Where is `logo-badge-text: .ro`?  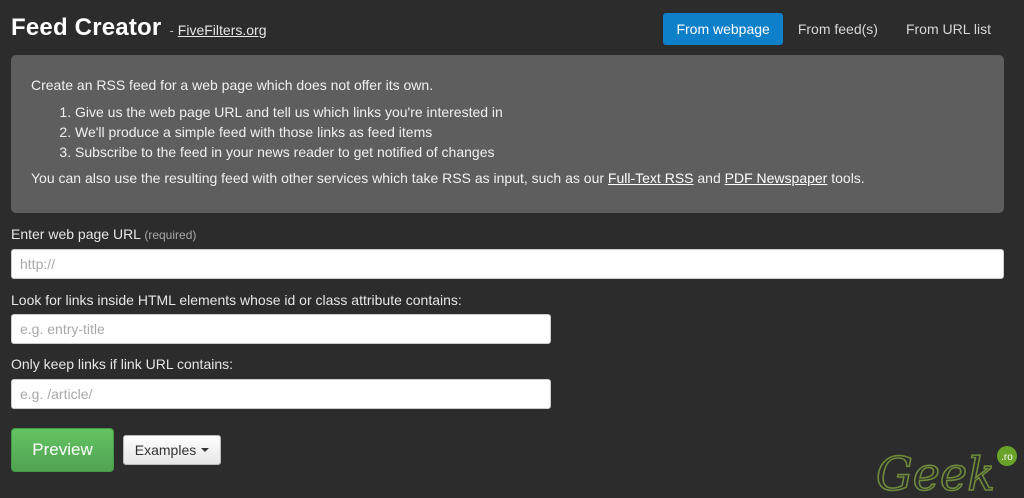
logo-badge-text: .ro is located at coordinates (1007, 457).